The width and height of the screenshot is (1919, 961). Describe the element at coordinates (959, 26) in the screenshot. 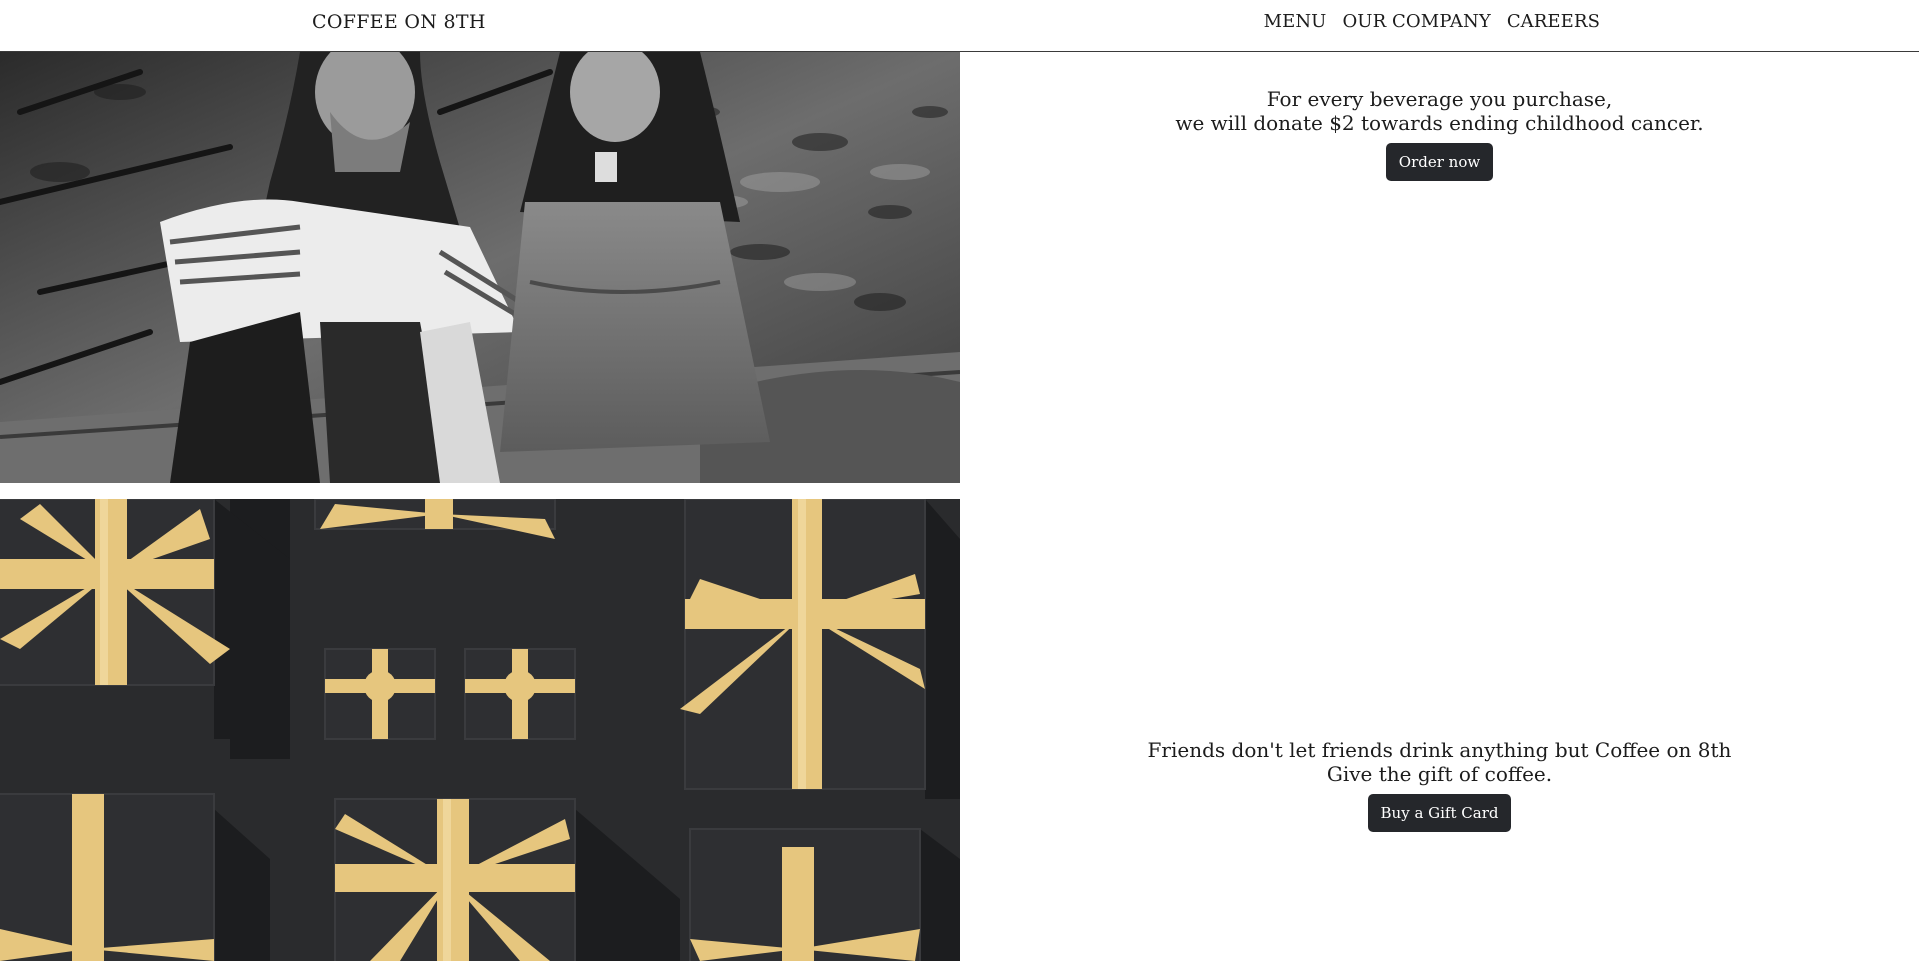

I see `site-header: COFFEE ON 8TH MENU OUR COMPANY CAREERS` at that location.